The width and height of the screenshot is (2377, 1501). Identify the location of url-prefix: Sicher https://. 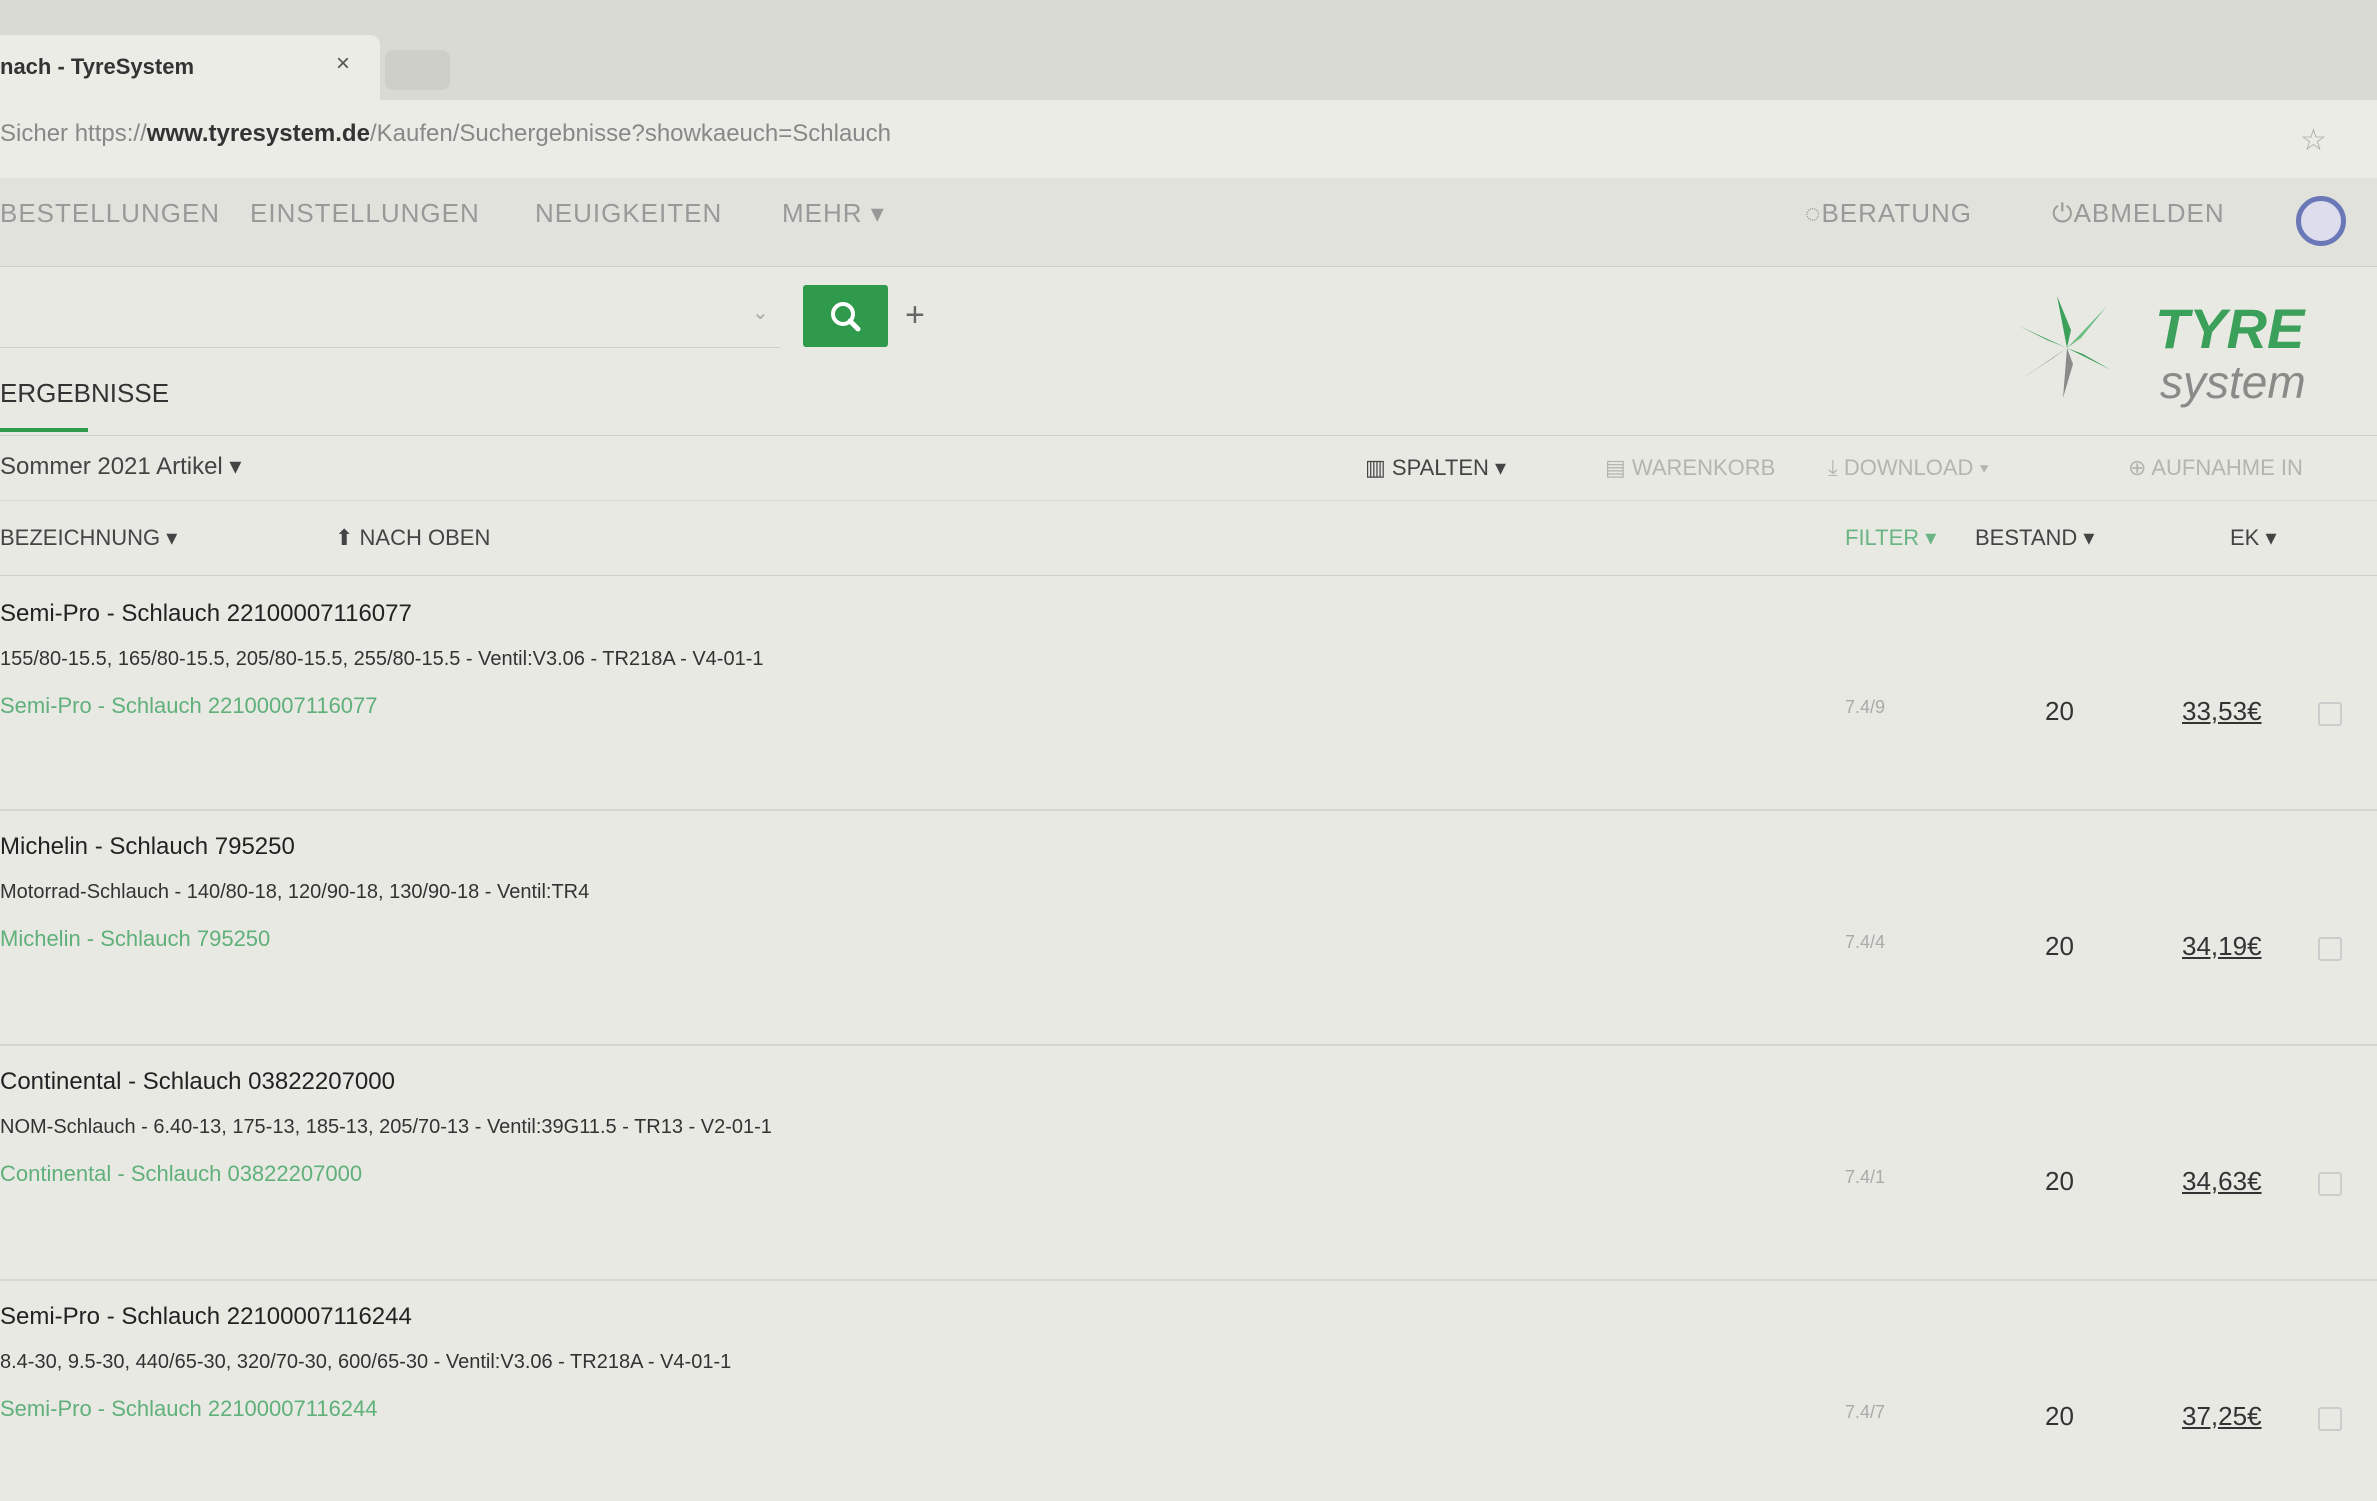
(73, 133).